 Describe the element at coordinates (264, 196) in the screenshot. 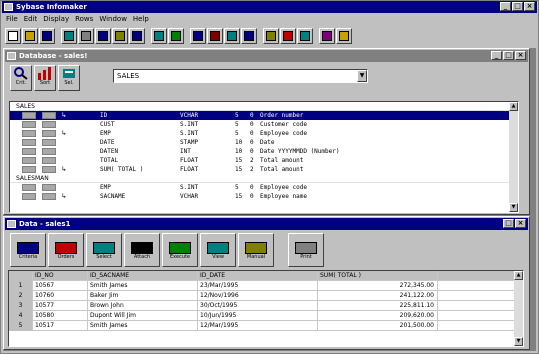

I see `field-row: ↳ SACNAME VCHAR 15 0 Employee name` at that location.